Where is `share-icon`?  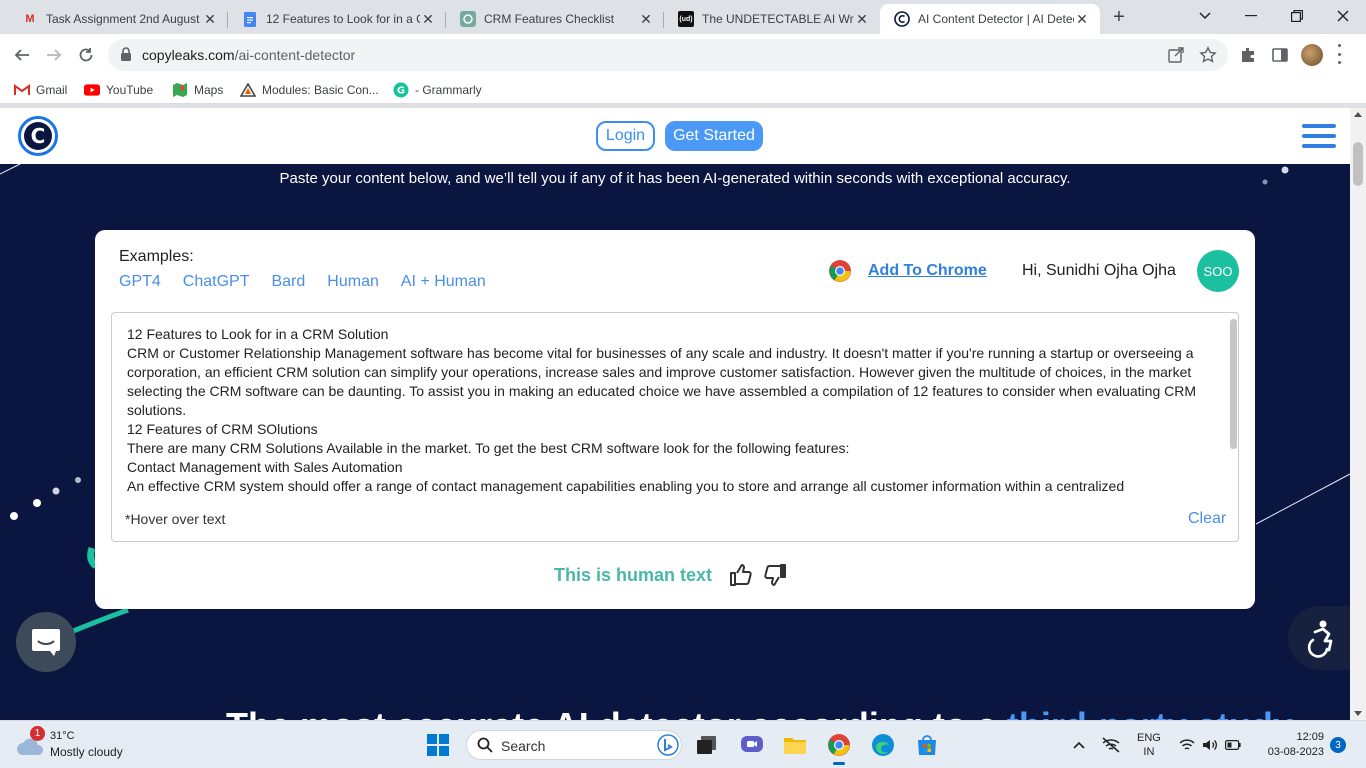 share-icon is located at coordinates (1176, 55).